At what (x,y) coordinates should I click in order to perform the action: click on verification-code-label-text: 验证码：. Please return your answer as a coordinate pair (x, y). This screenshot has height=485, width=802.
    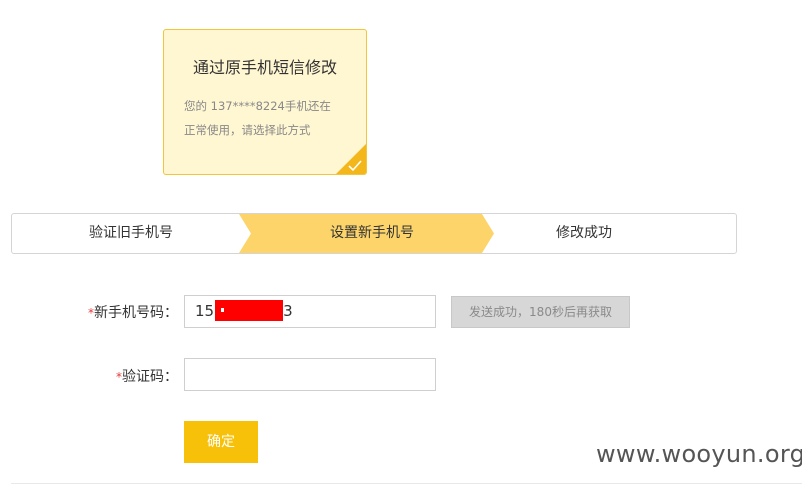
    Looking at the image, I should click on (150, 377).